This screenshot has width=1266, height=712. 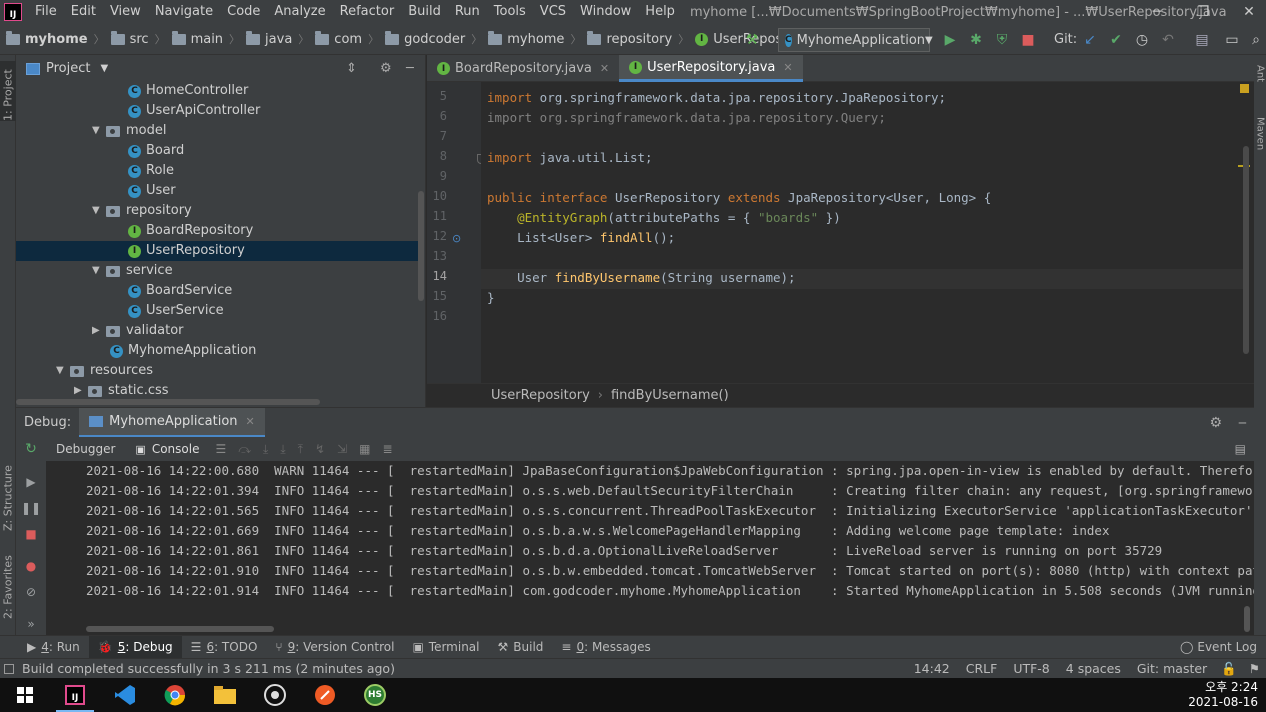 What do you see at coordinates (711, 68) in the screenshot?
I see `tab-userrepository-java: I UserRepository.java ✕` at bounding box center [711, 68].